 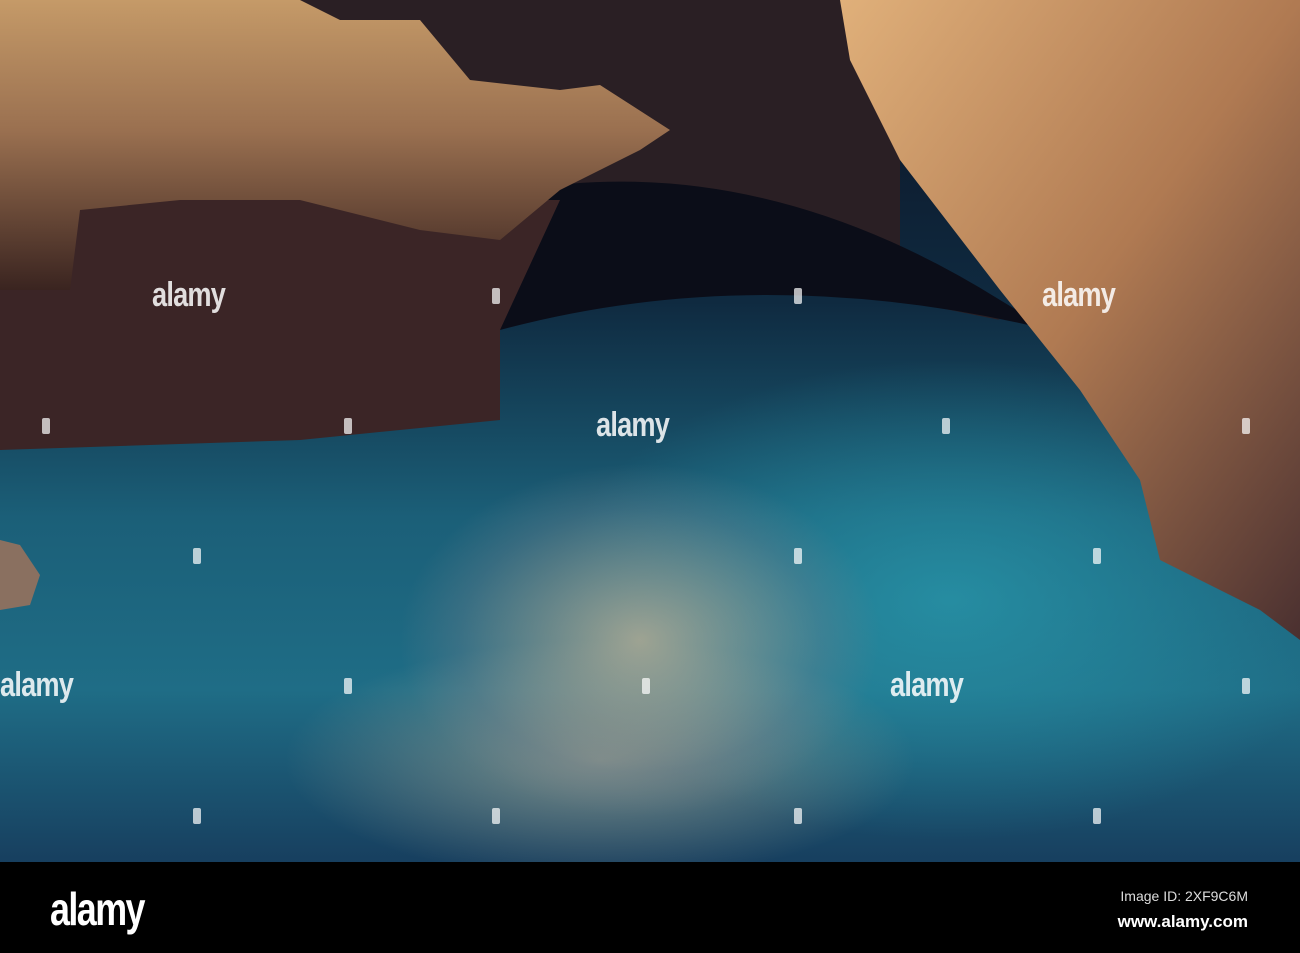 I want to click on image-id: Image ID: 2XF9C6M, so click(x=1184, y=896).